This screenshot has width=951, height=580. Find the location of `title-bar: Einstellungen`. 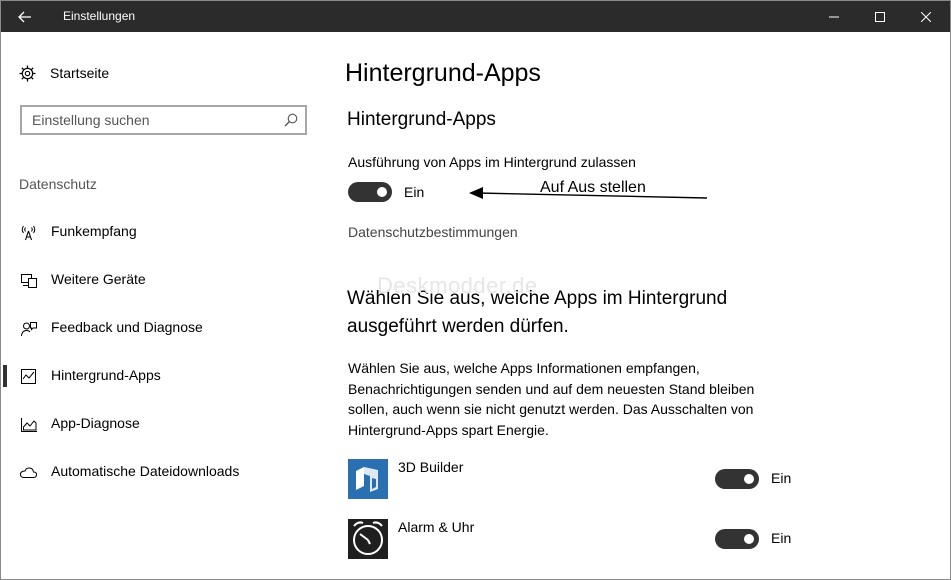

title-bar: Einstellungen is located at coordinates (475, 16).